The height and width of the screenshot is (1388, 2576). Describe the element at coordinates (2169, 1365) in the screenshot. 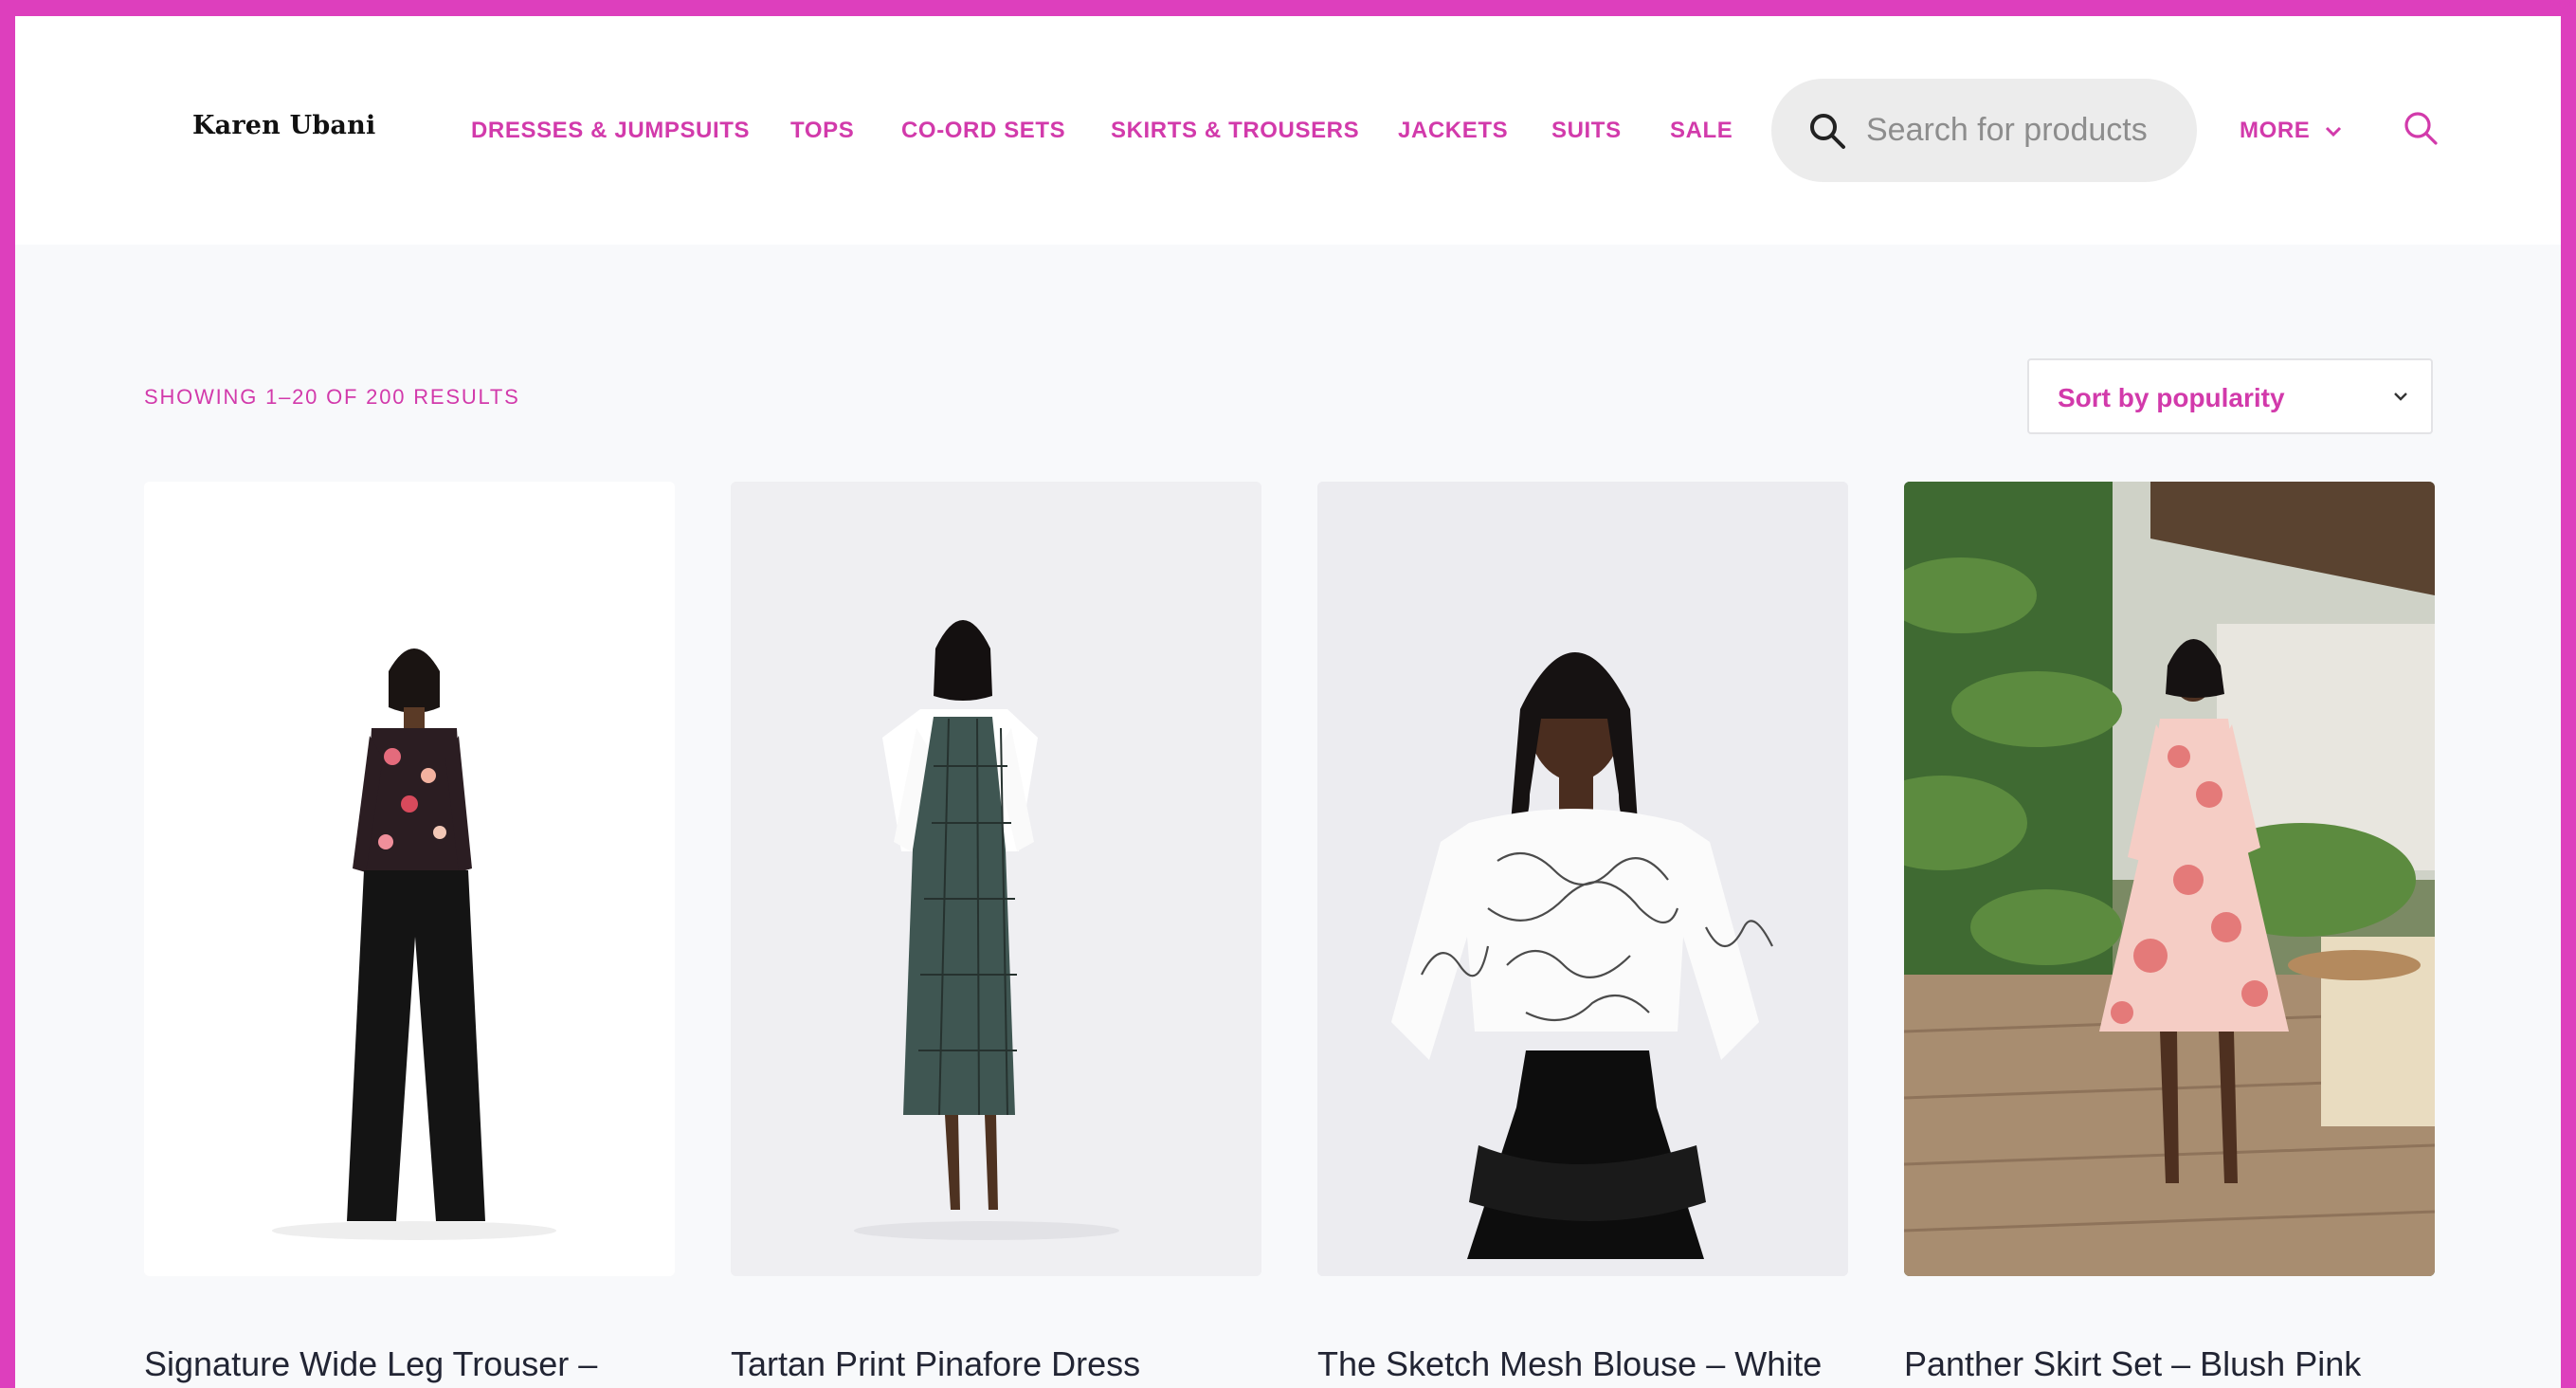

I see `product-title: Panther Skirt Set – Blush Pink Floral` at that location.